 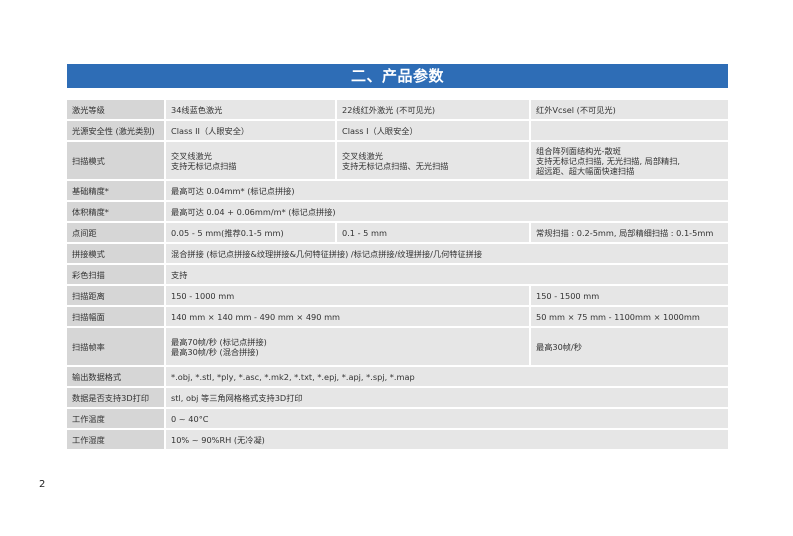 What do you see at coordinates (349, 296) in the screenshot?
I see `table-cell: 150 - 1000 mm` at bounding box center [349, 296].